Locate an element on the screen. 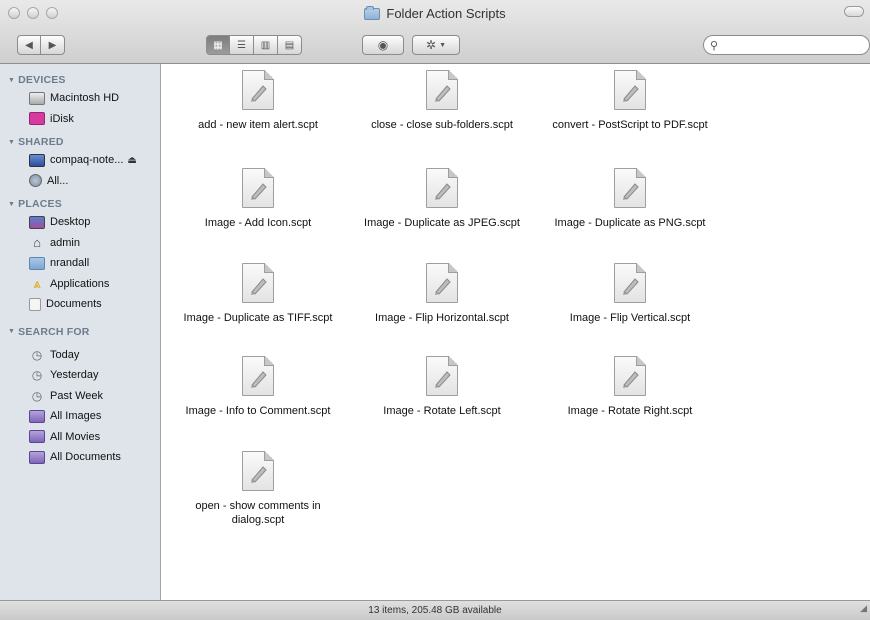 Image resolution: width=870 pixels, height=620 pixels. sidebar-item-nrandall: nrandall is located at coordinates (80, 263).